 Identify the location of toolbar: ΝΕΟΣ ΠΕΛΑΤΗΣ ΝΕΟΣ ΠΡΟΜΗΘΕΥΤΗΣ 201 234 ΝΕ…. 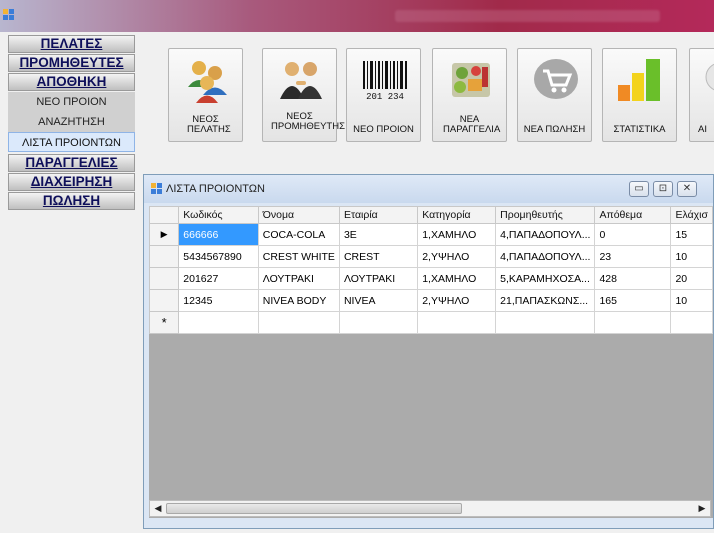
(441, 96).